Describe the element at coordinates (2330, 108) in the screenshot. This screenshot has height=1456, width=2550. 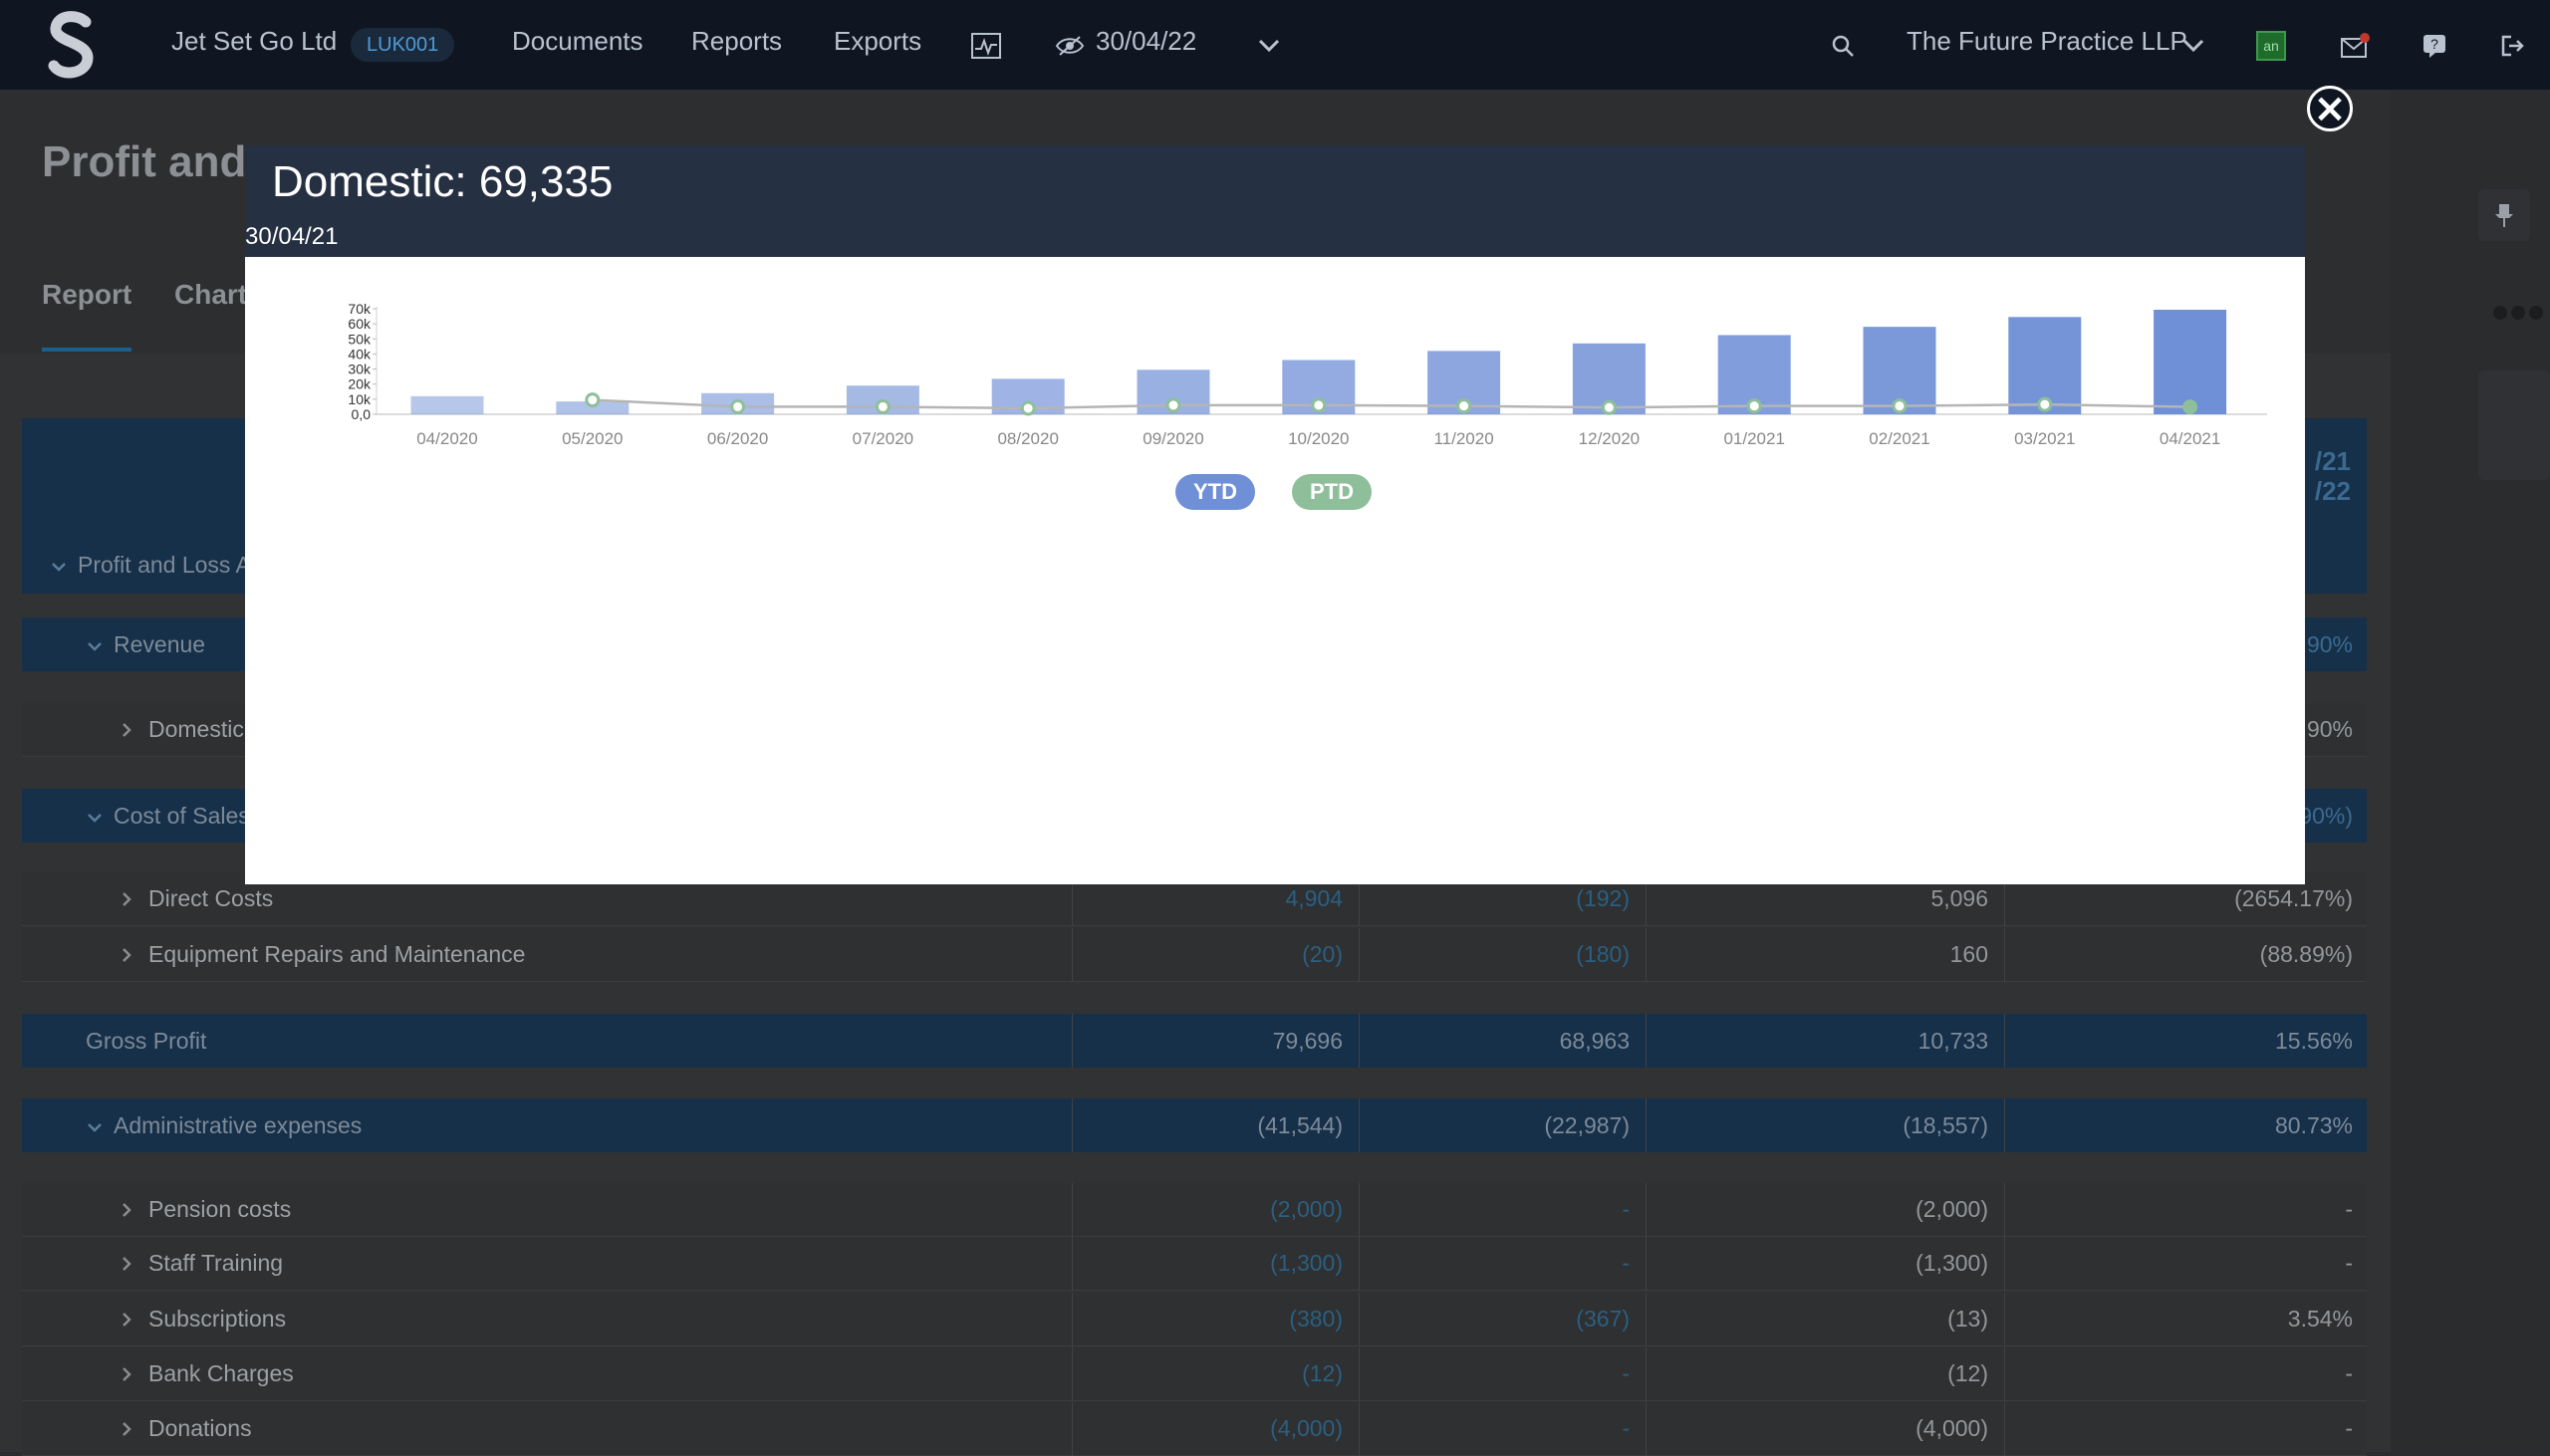
I see `close-button: ×` at that location.